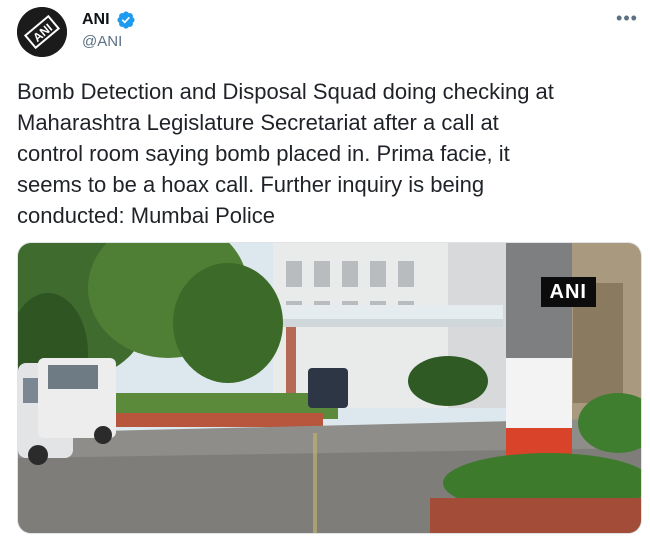 The image size is (650, 540). What do you see at coordinates (96, 20) in the screenshot?
I see `author-name: ANI` at bounding box center [96, 20].